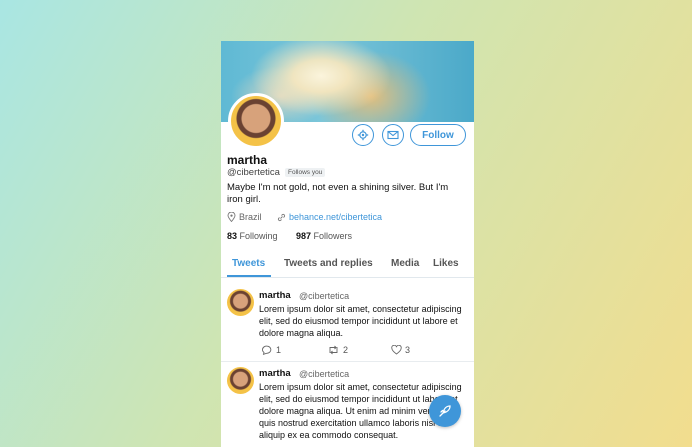 The height and width of the screenshot is (447, 692). I want to click on link-icon, so click(281, 217).